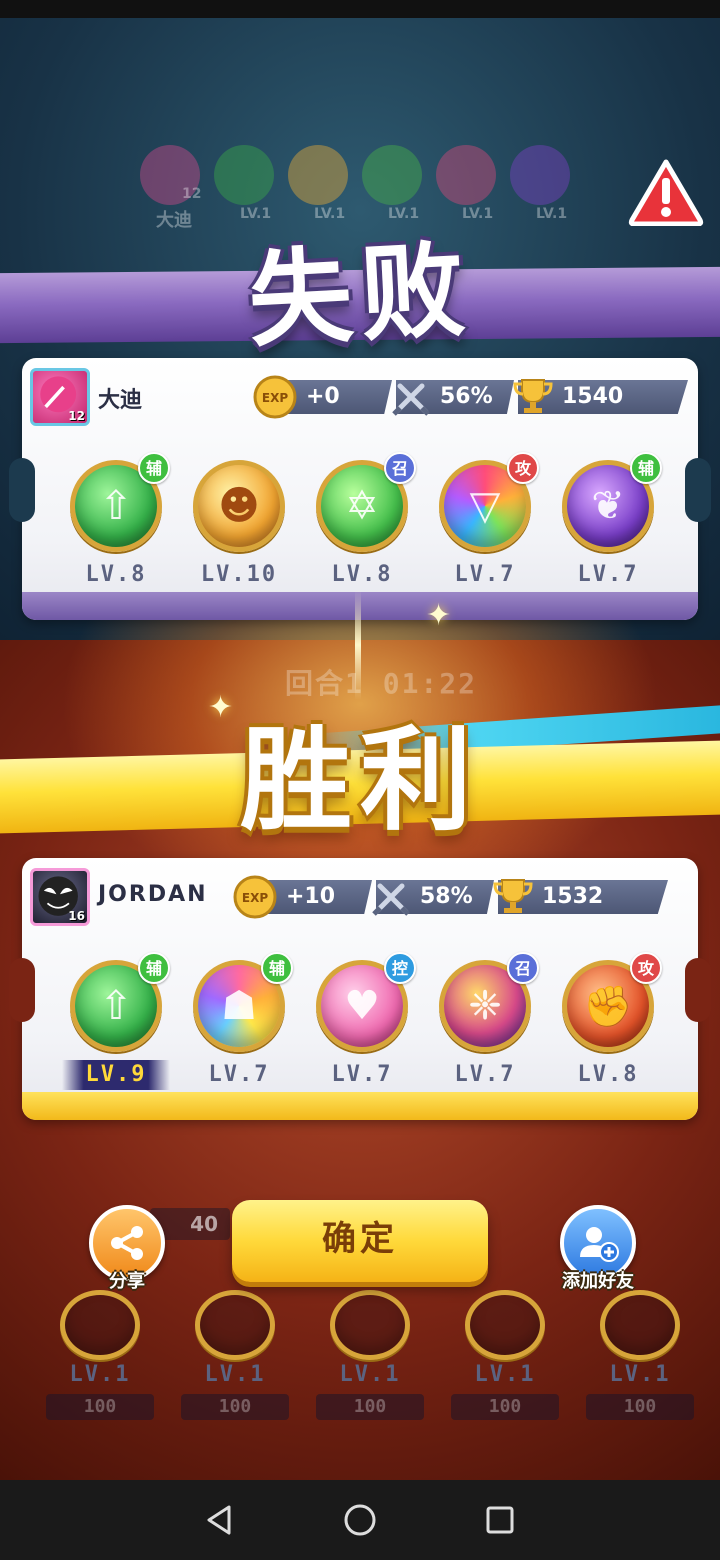 Image resolution: width=720 pixels, height=1560 pixels. What do you see at coordinates (239, 574) in the screenshot?
I see `equipment-level: LV.10` at bounding box center [239, 574].